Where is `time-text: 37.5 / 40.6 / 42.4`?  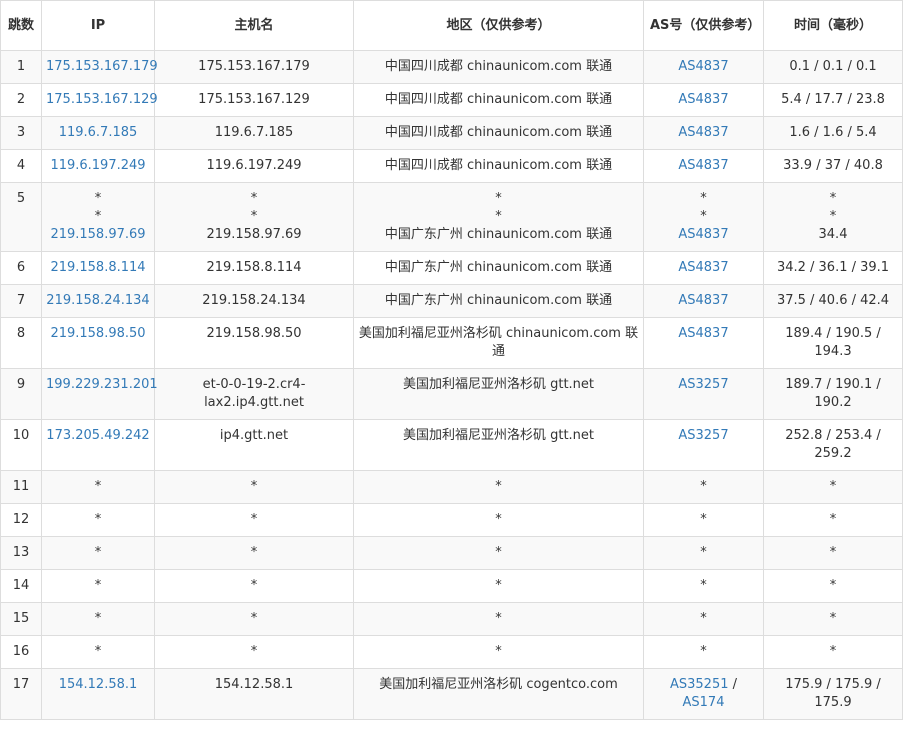 time-text: 37.5 / 40.6 / 42.4 is located at coordinates (833, 300).